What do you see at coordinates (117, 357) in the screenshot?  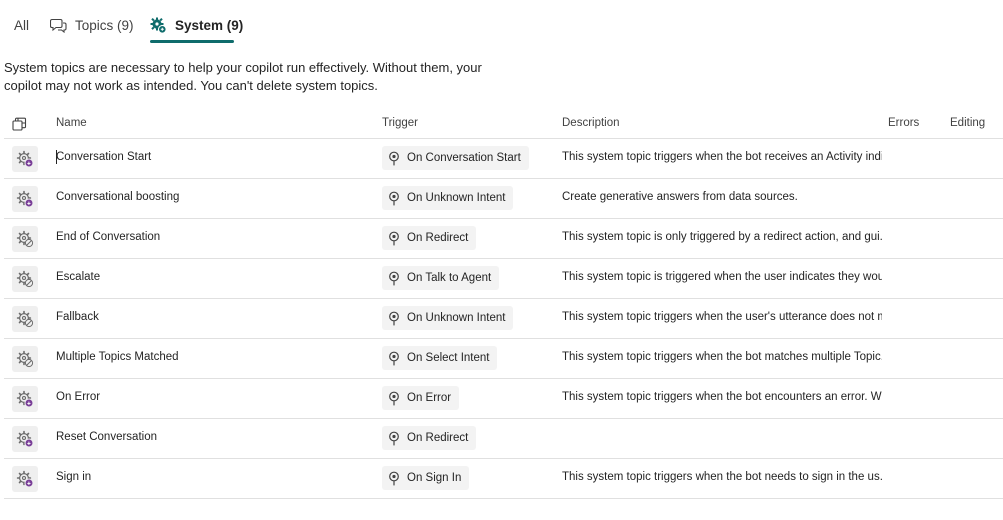 I see `topic-name: Multiple Topics Matched` at bounding box center [117, 357].